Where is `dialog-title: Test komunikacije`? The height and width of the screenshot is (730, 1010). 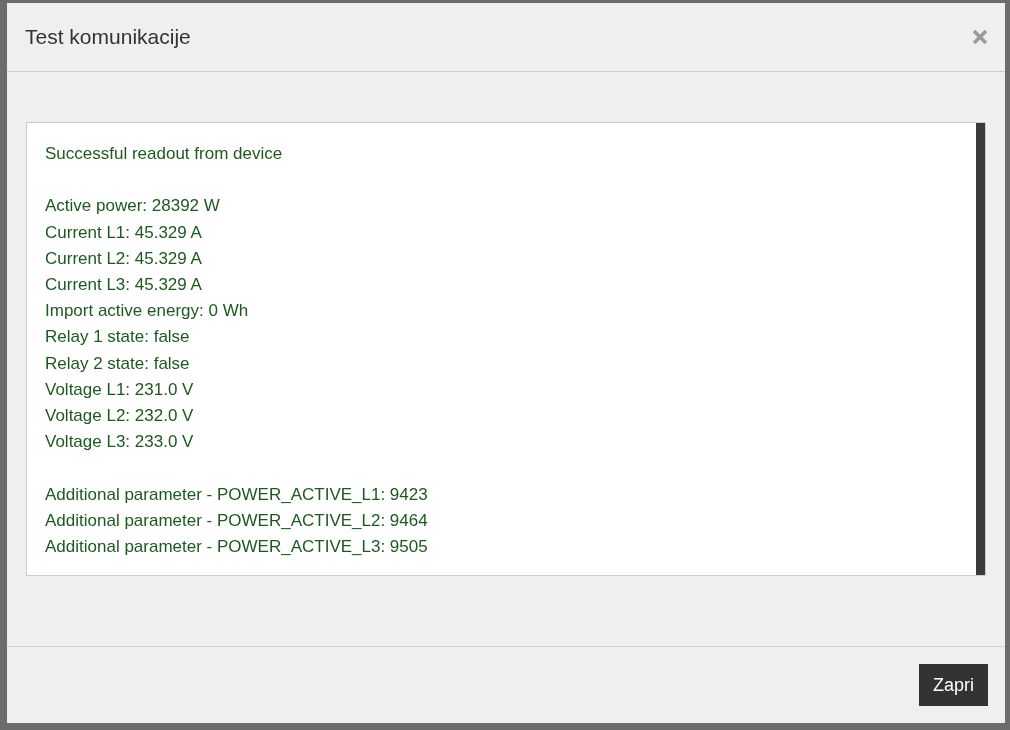 dialog-title: Test komunikacije is located at coordinates (108, 37).